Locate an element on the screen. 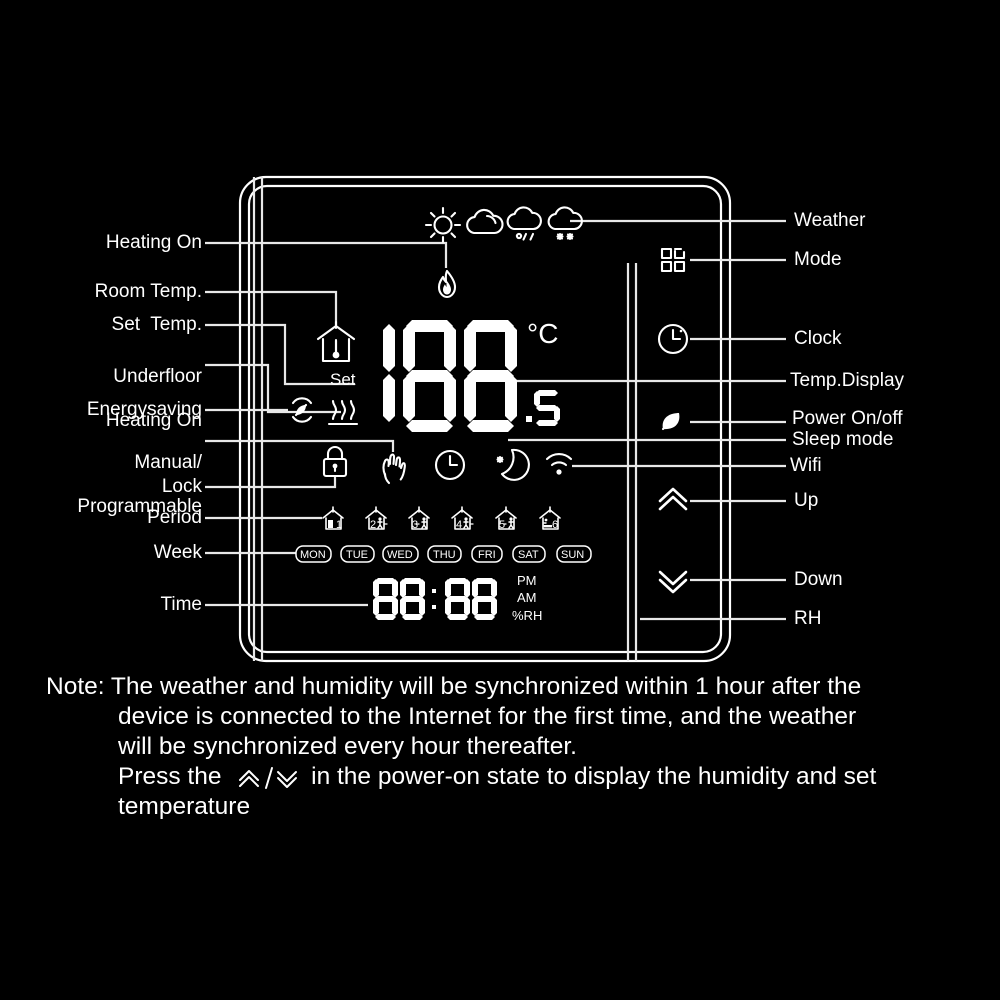 The height and width of the screenshot is (1000, 1000). leader-room-temp is located at coordinates (271, 307).